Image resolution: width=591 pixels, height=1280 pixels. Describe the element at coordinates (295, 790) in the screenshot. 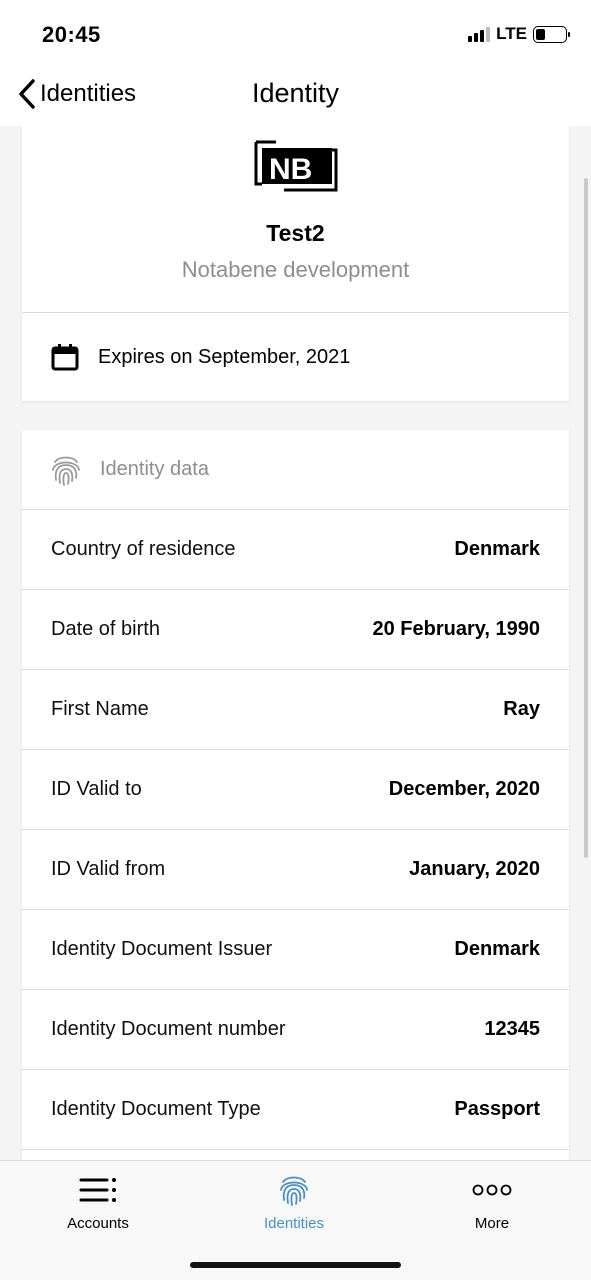

I see `data-row-id-valid-to: ID Valid to December, 2020` at that location.